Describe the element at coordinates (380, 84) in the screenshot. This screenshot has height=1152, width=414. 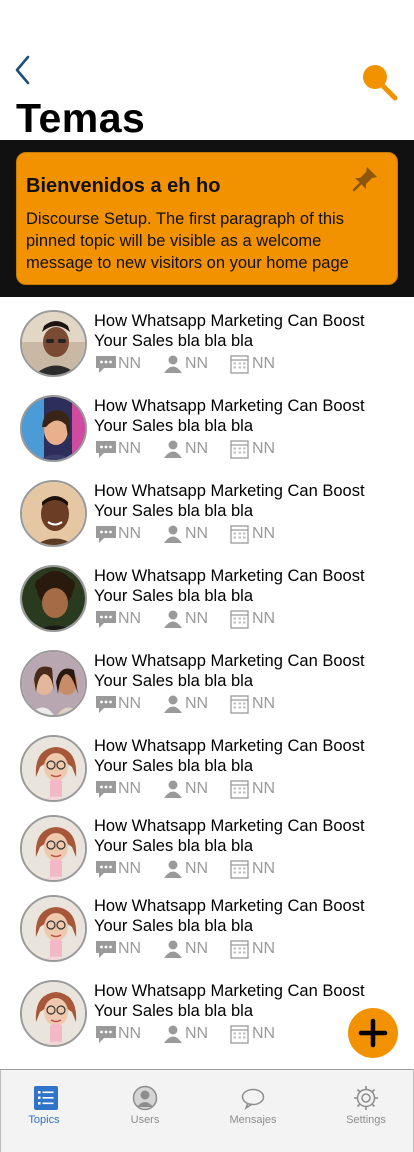
I see `search-button` at that location.